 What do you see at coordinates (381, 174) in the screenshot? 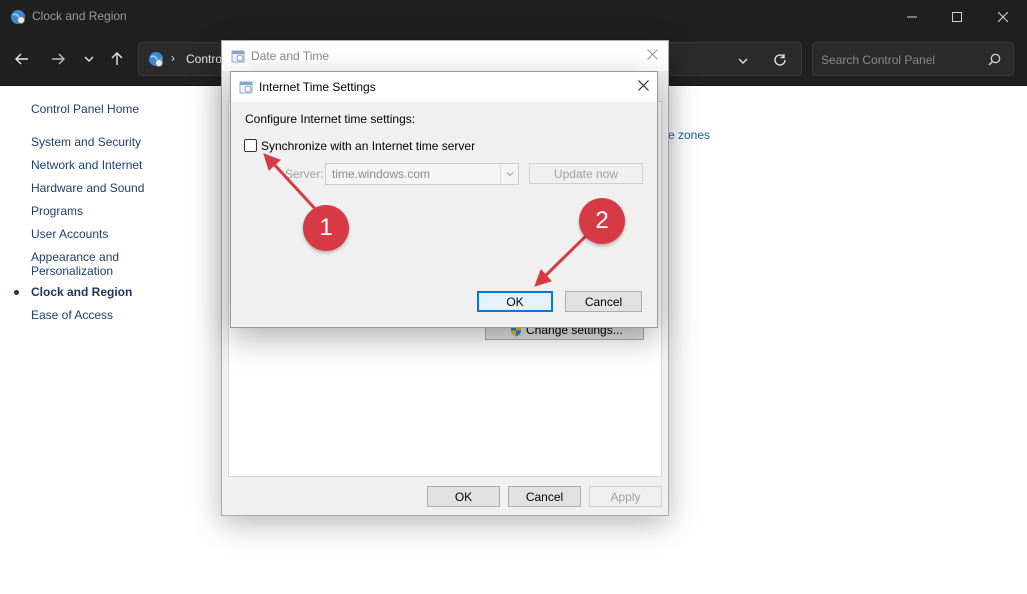
I see `server-value: time.windows.com` at bounding box center [381, 174].